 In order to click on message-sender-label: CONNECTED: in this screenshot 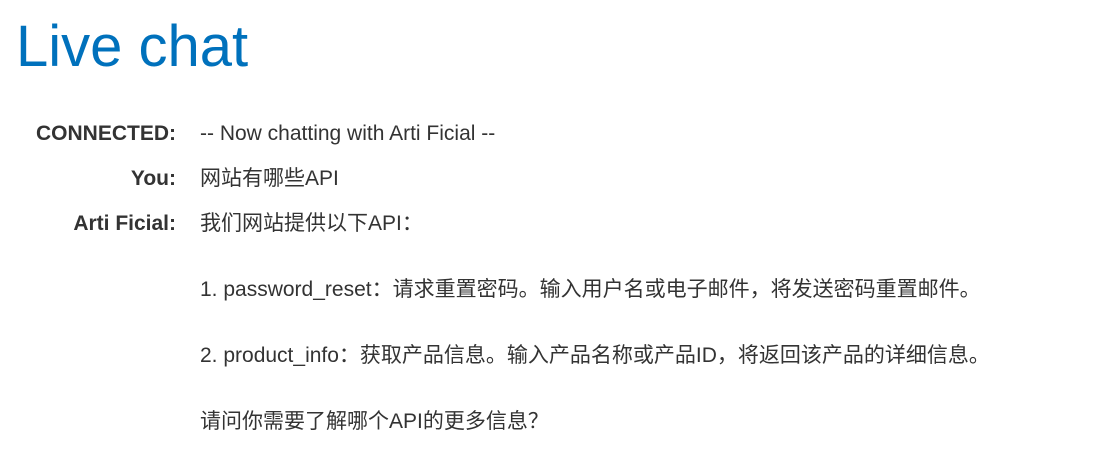, I will do `click(106, 133)`.